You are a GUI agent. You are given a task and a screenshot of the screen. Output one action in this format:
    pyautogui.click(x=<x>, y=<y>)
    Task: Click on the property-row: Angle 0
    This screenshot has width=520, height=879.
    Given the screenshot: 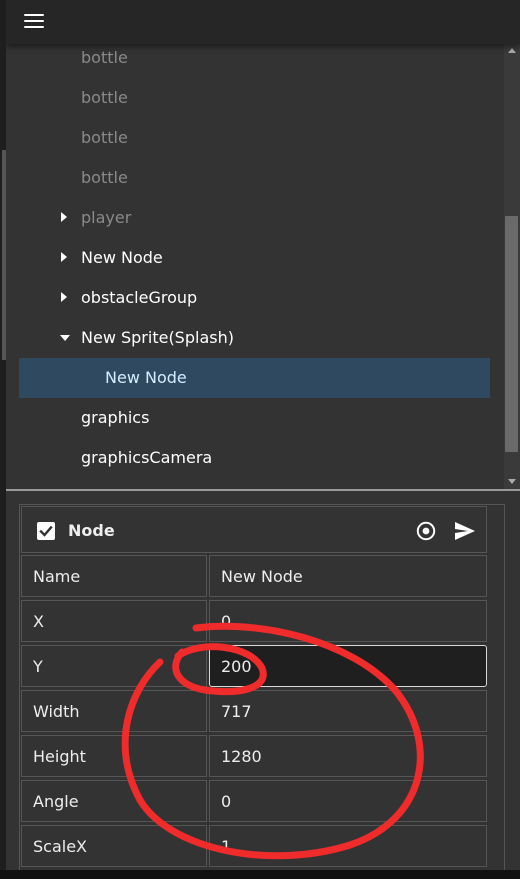 What is the action you would take?
    pyautogui.click(x=254, y=801)
    